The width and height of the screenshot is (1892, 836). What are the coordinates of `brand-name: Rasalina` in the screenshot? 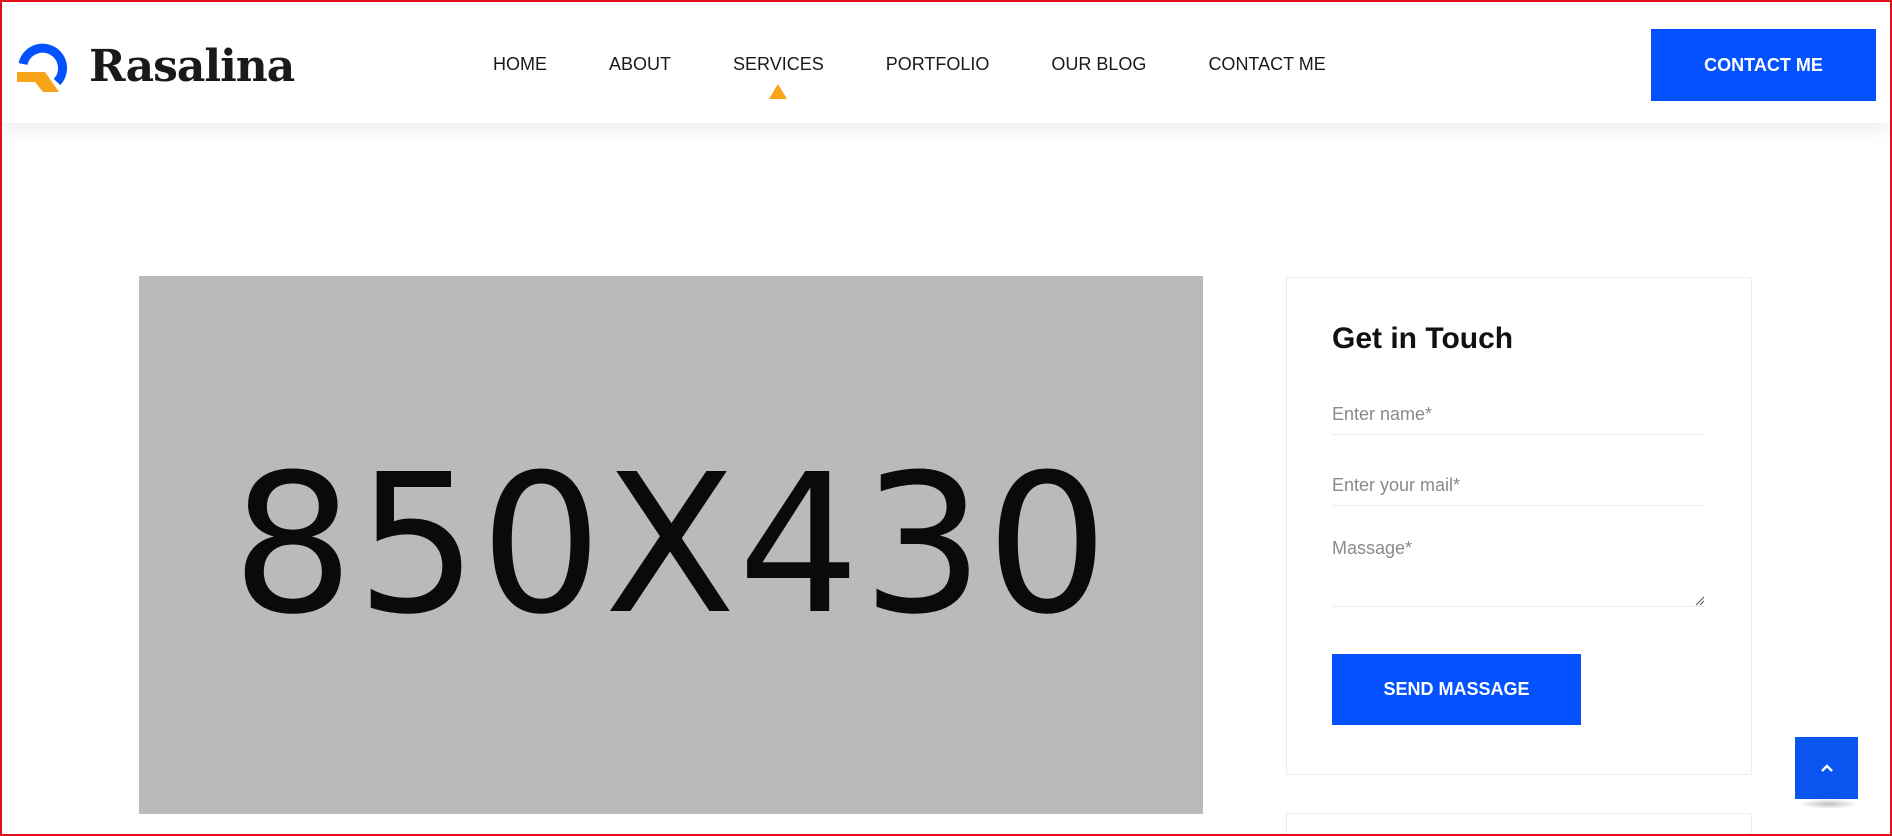 It's located at (192, 66).